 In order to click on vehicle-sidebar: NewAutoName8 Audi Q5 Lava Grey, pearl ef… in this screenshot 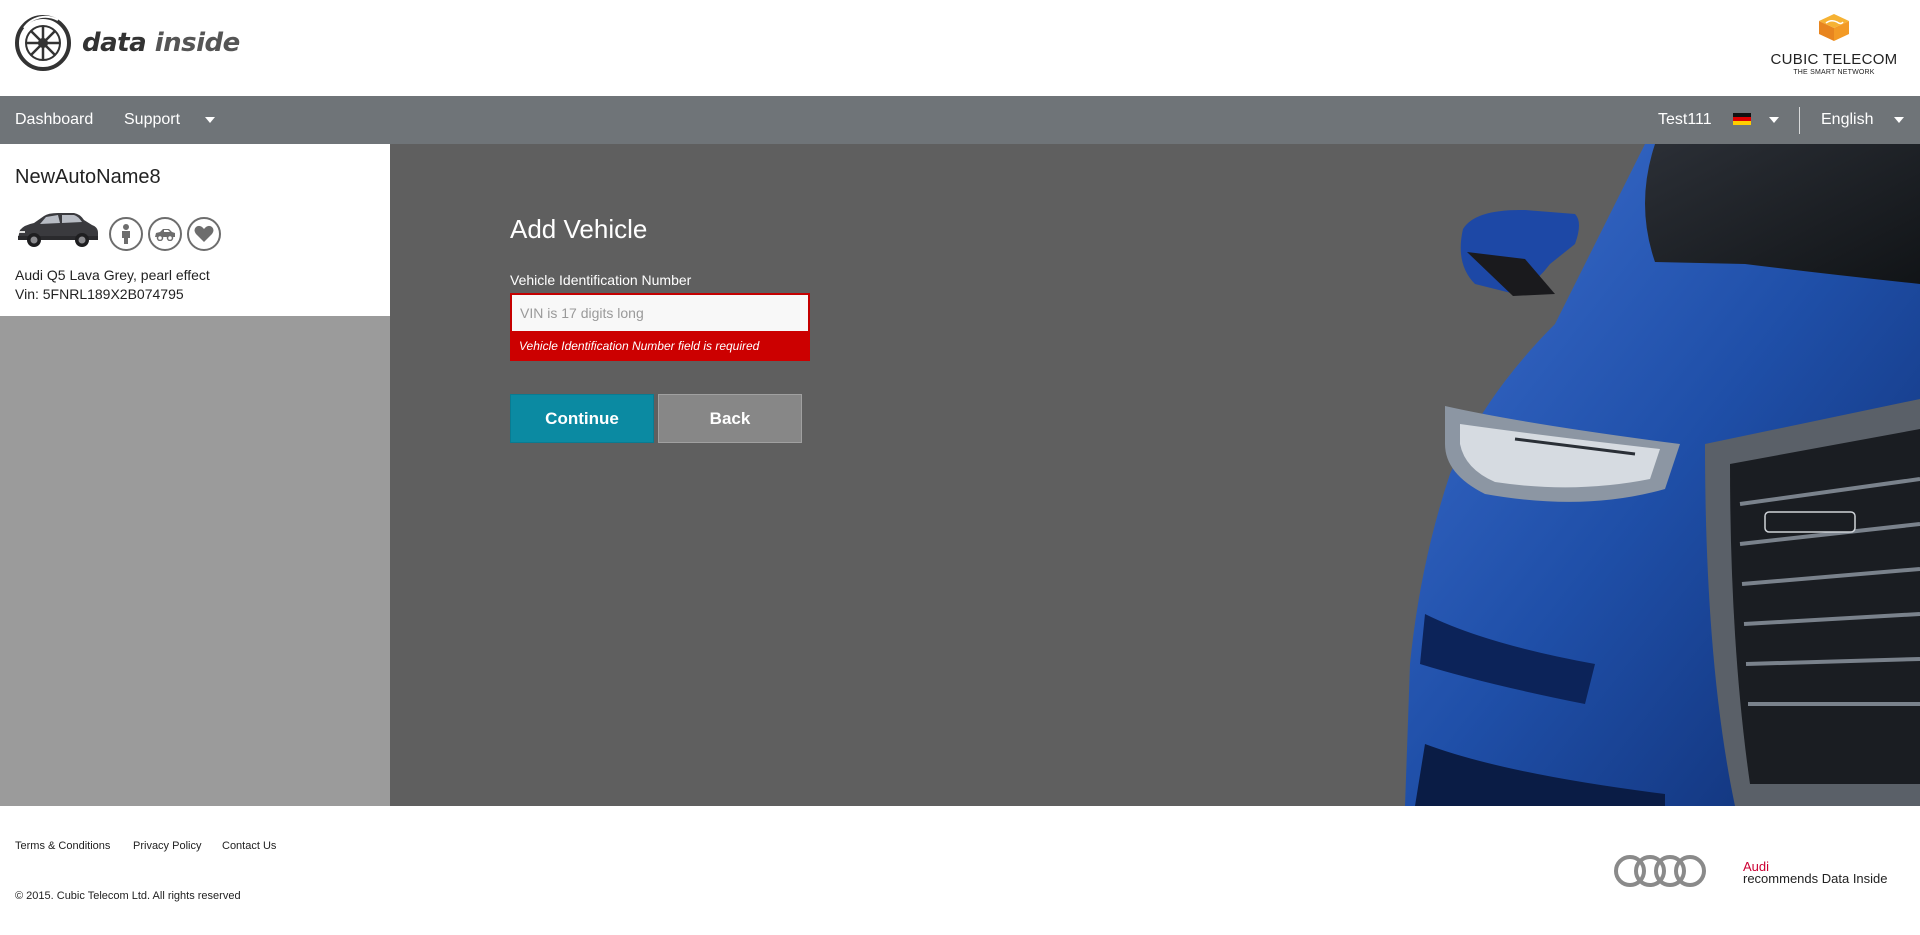, I will do `click(195, 475)`.